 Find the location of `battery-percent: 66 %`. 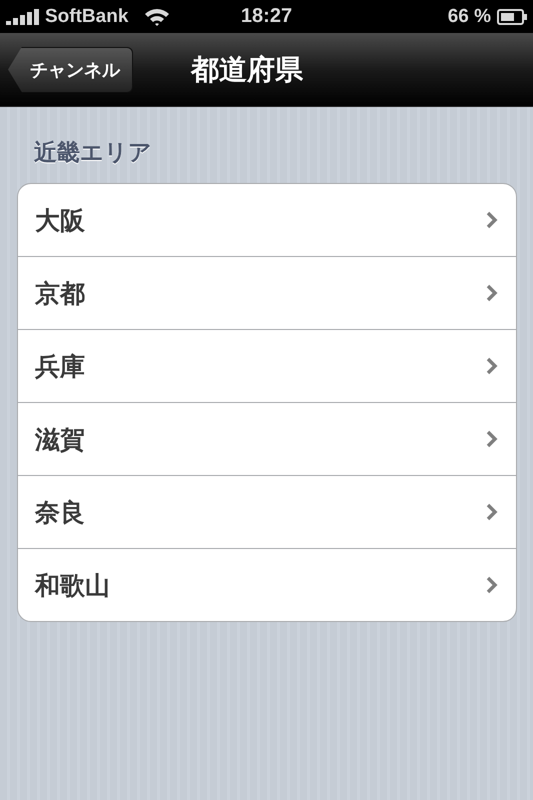

battery-percent: 66 % is located at coordinates (469, 17).